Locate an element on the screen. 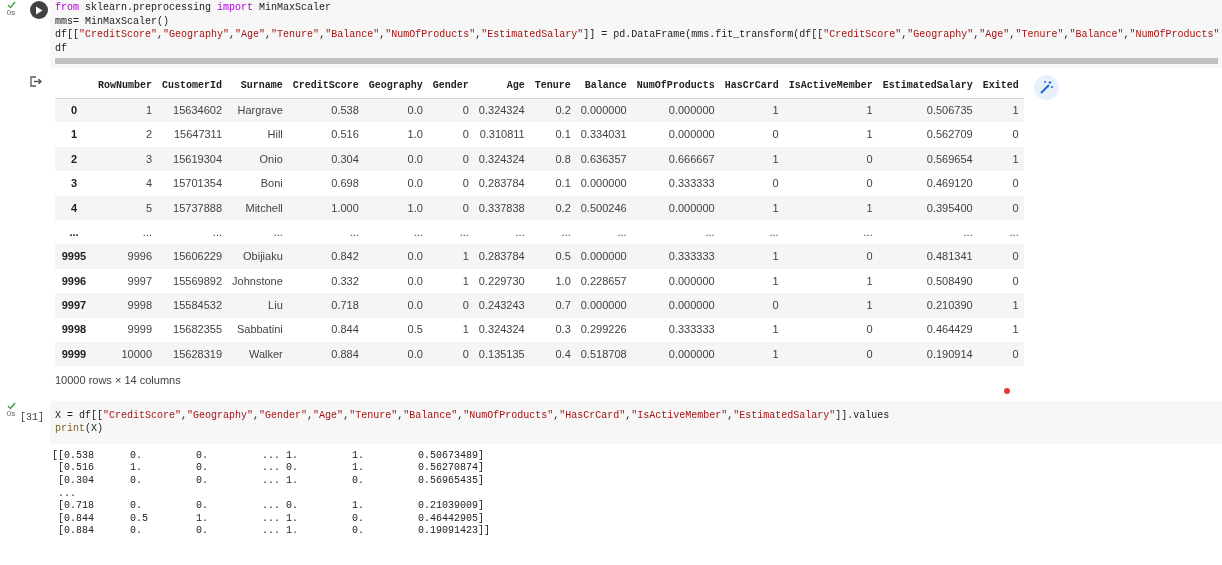 Image resolution: width=1222 pixels, height=565 pixels. table-cell: 0.304 is located at coordinates (325, 159).